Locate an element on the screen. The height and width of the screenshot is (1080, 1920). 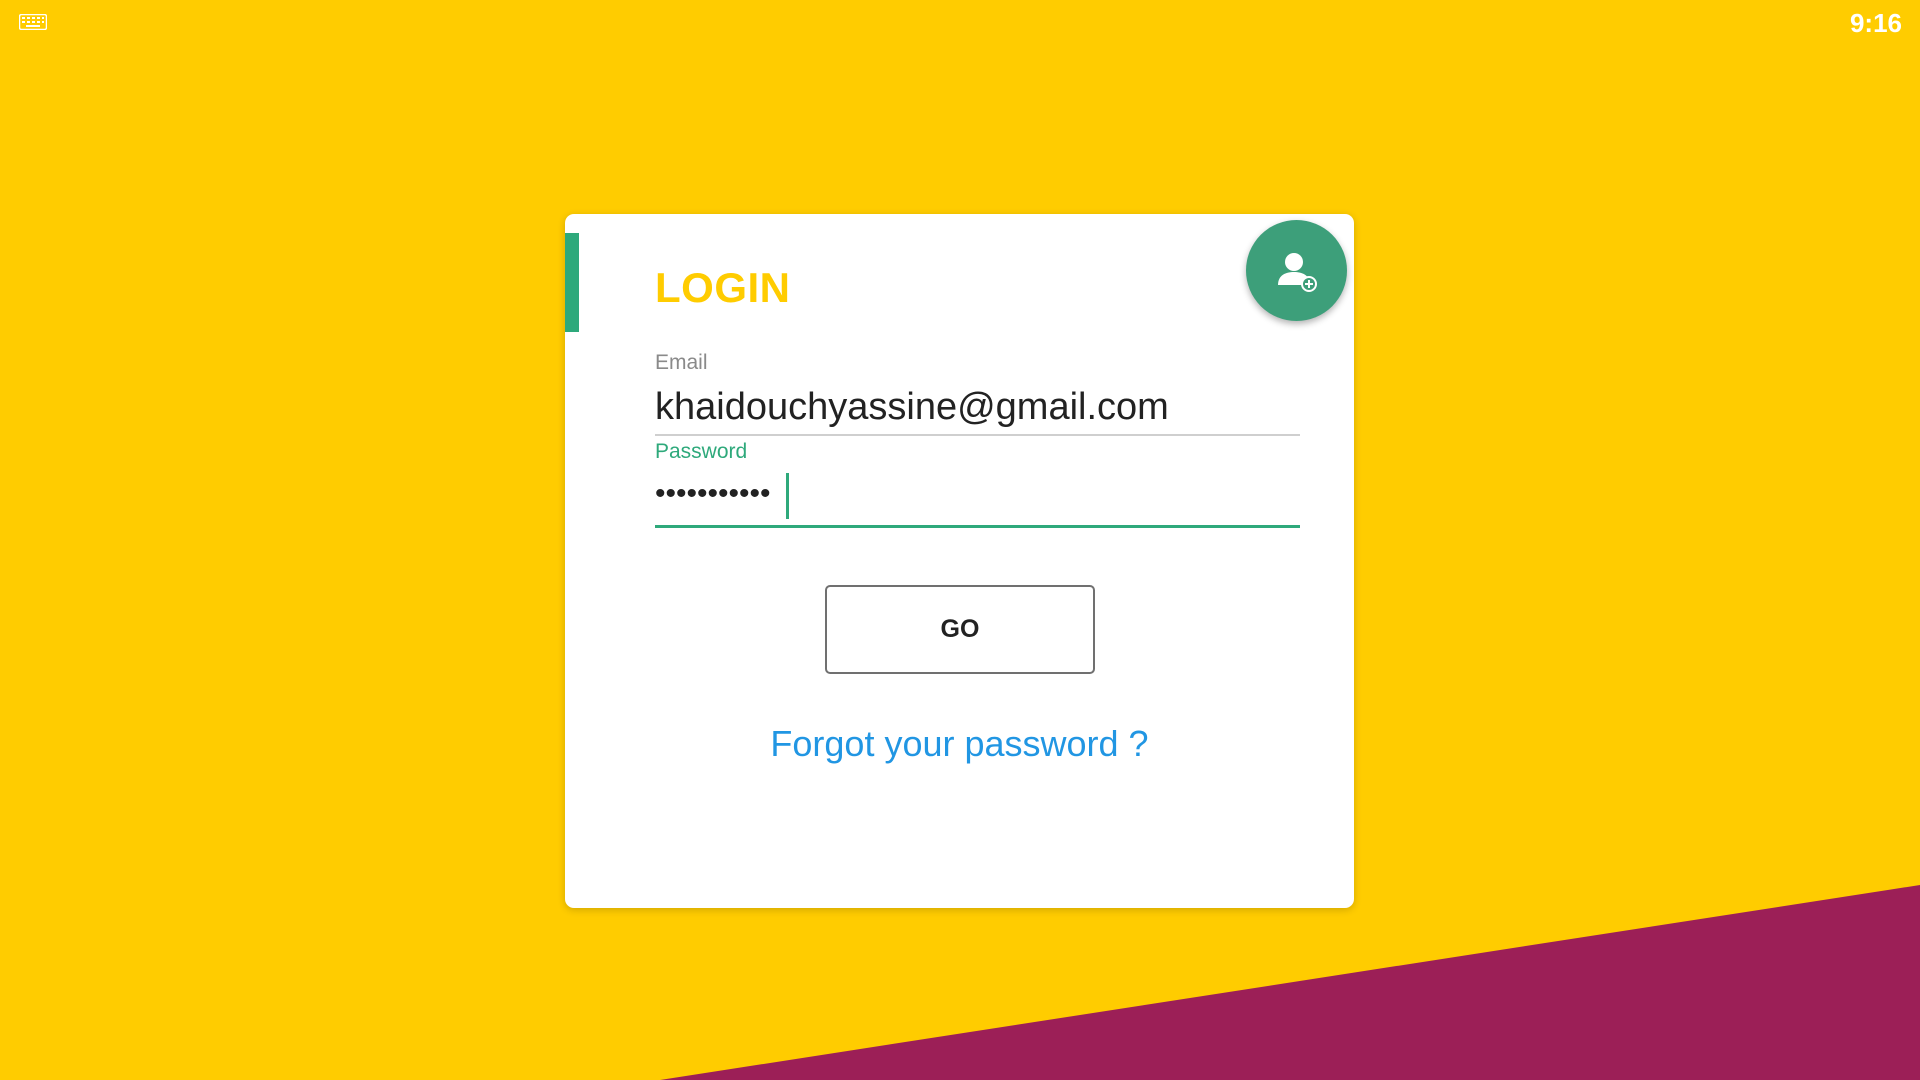
add-user-button is located at coordinates (1296, 270).